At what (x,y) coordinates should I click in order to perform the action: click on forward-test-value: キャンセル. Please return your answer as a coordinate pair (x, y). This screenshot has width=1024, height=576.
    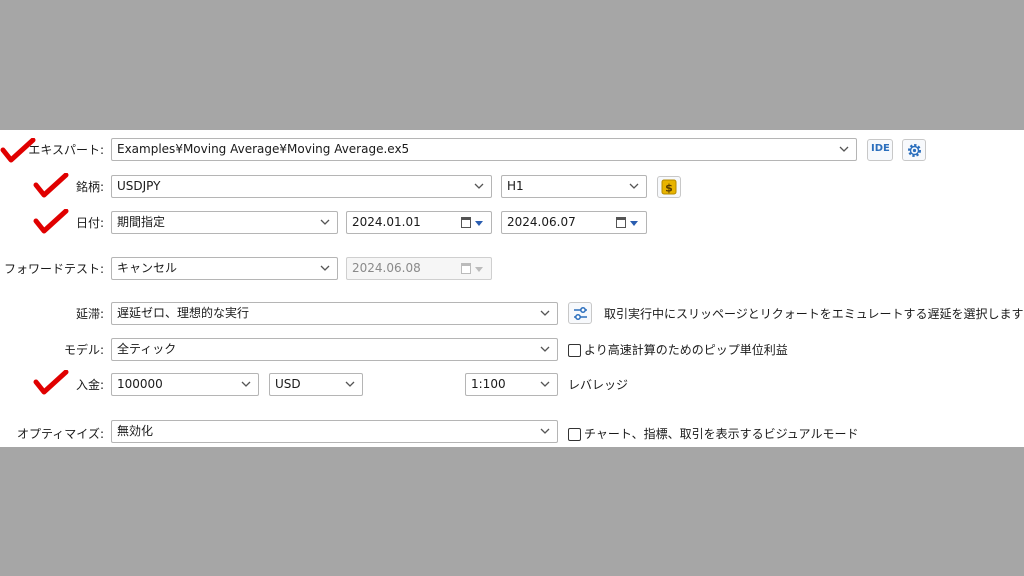
    Looking at the image, I should click on (147, 268).